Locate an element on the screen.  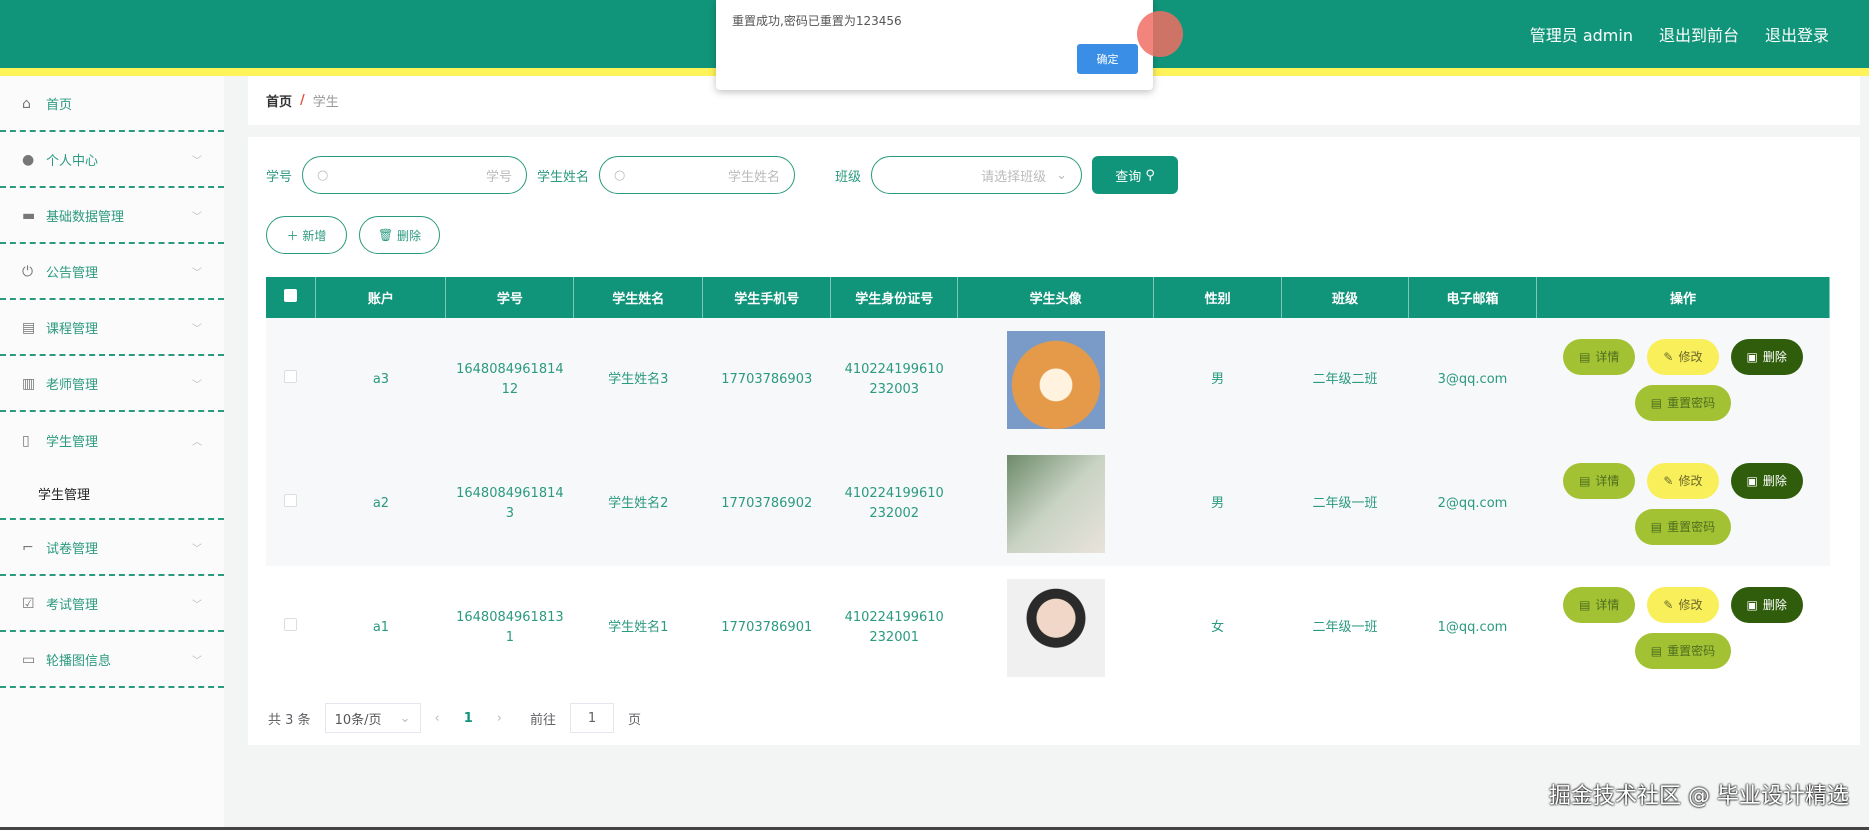
home-icon: ⌂ is located at coordinates (26, 104).